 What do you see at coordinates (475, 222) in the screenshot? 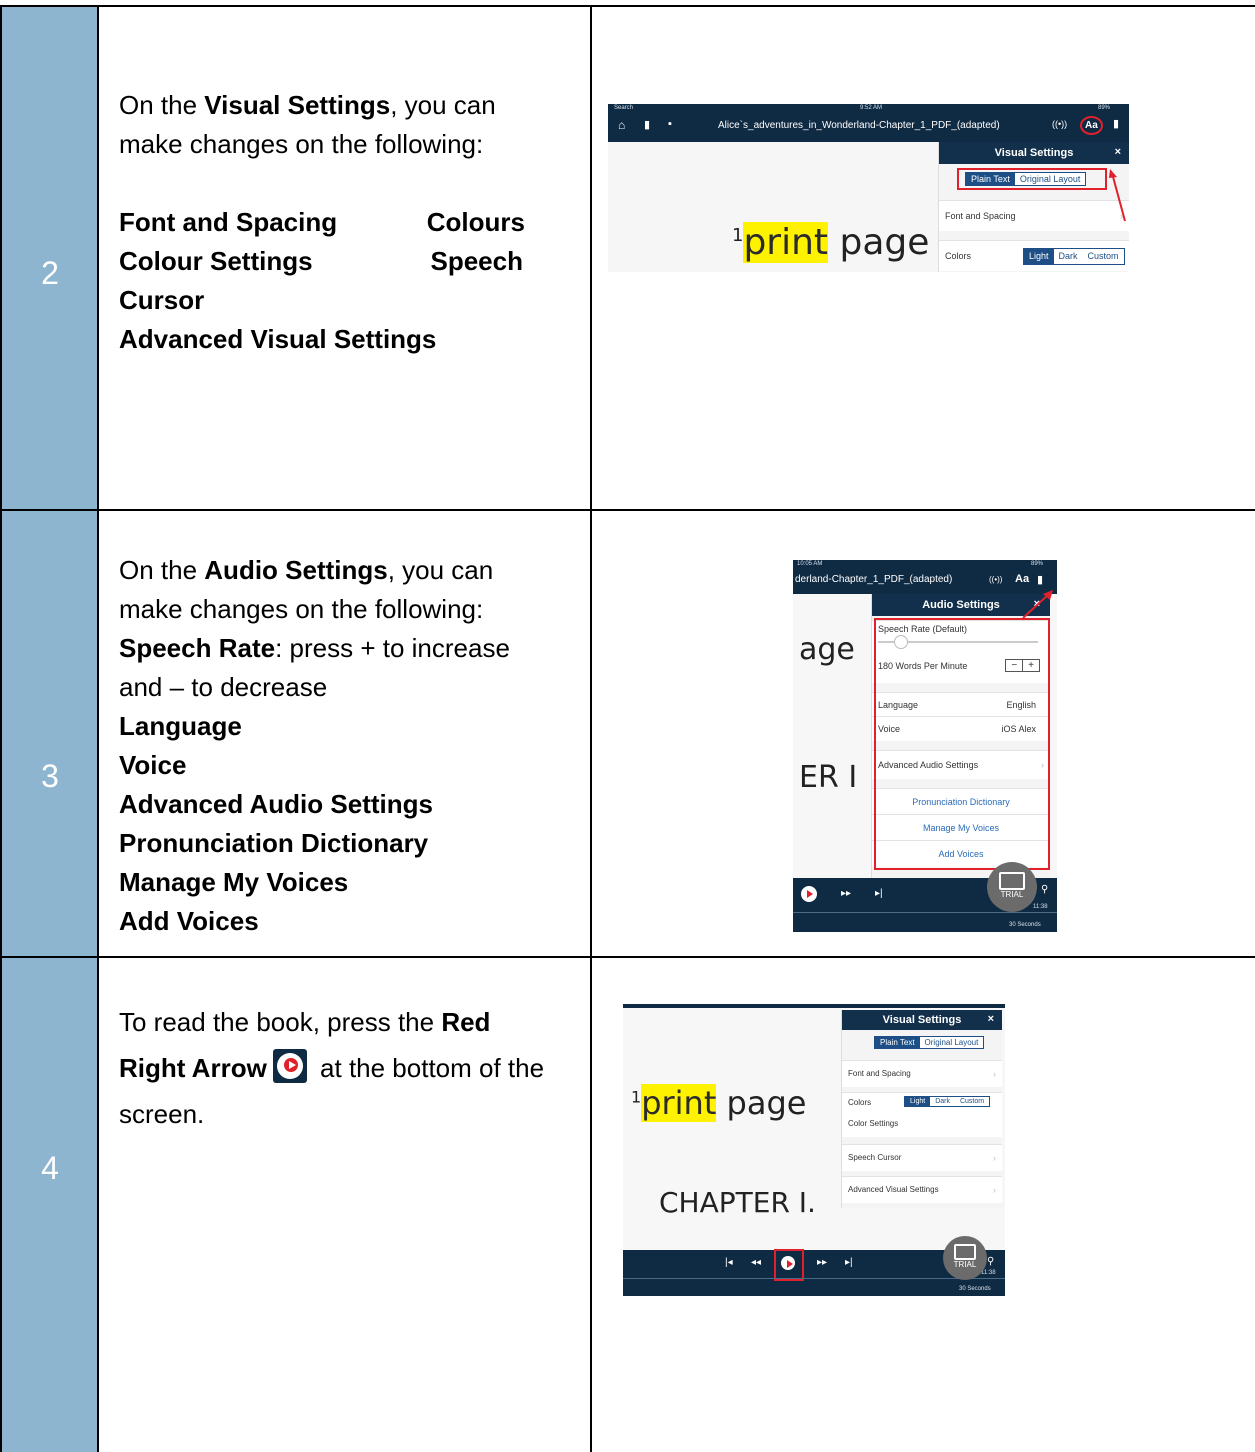
I see `item: Colours` at bounding box center [475, 222].